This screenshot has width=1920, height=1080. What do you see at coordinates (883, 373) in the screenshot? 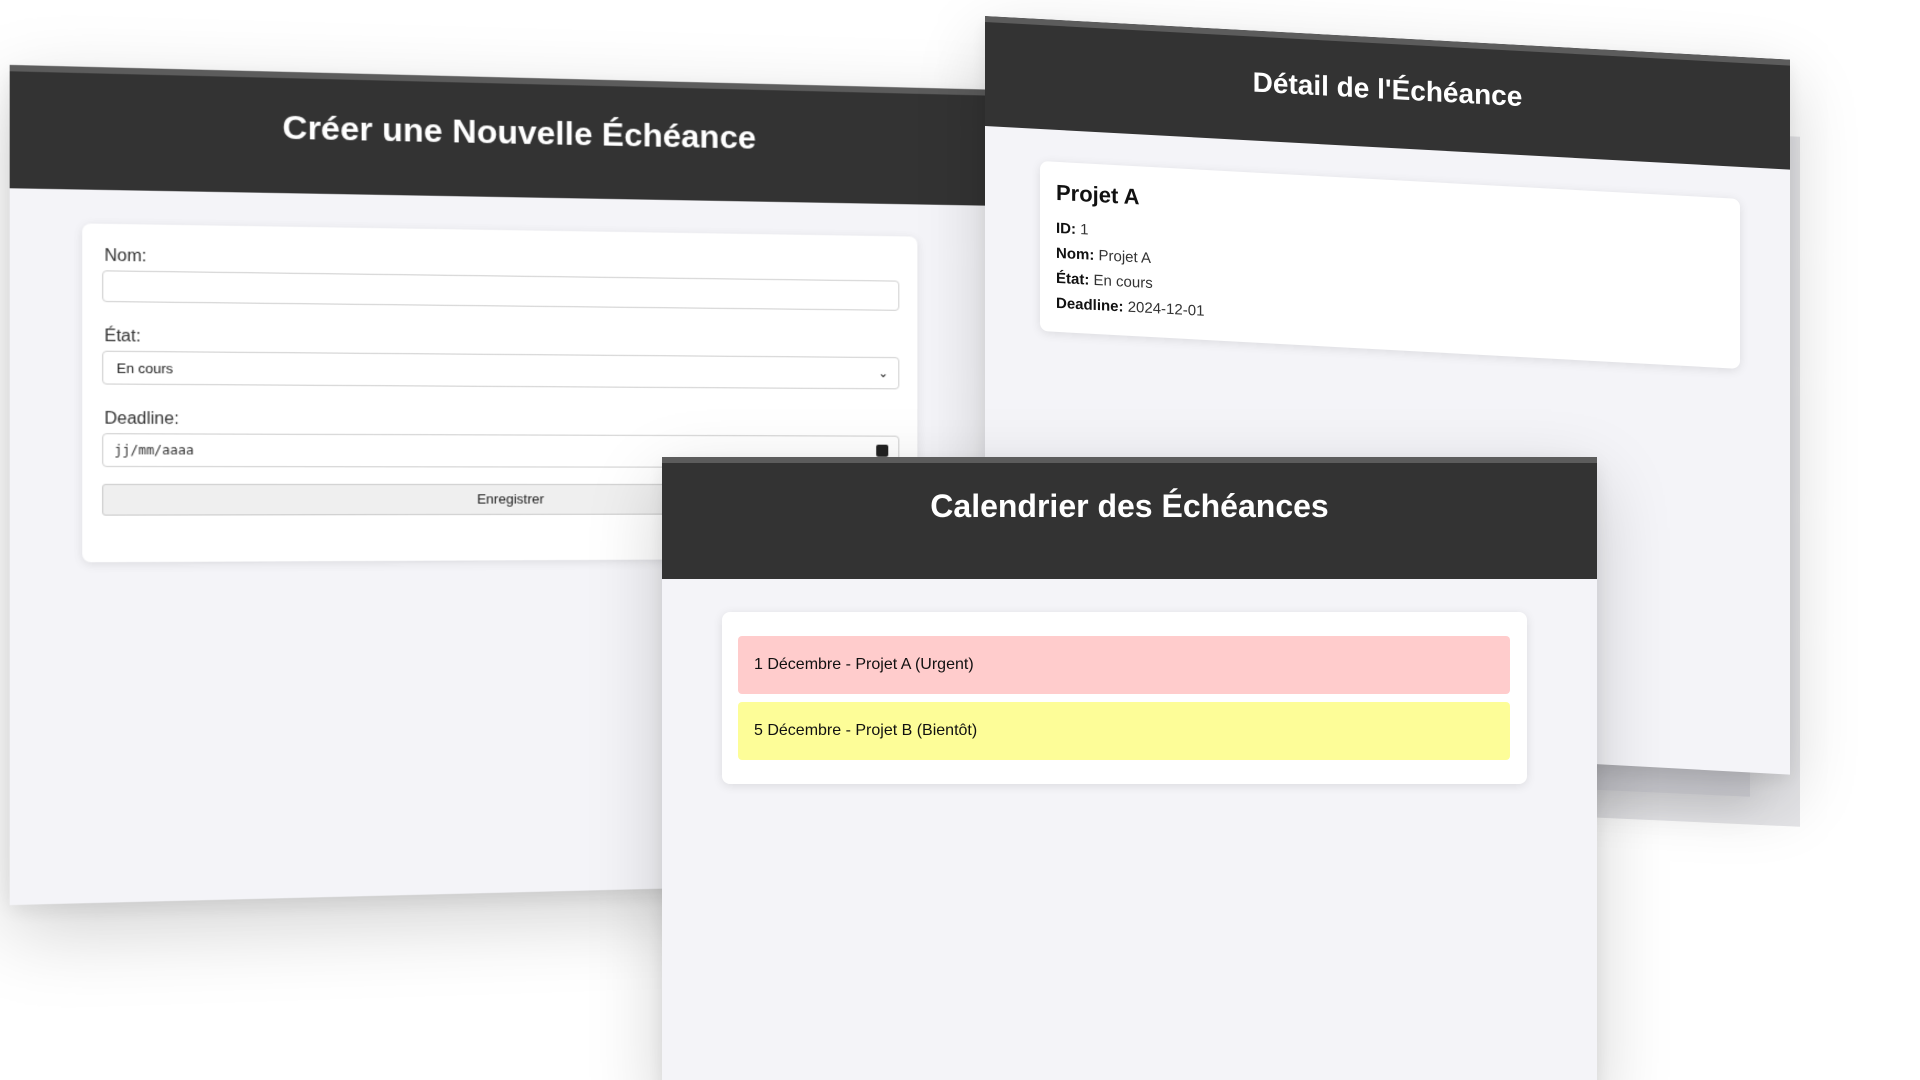
I see `chevron-down-icon: ⌄` at bounding box center [883, 373].